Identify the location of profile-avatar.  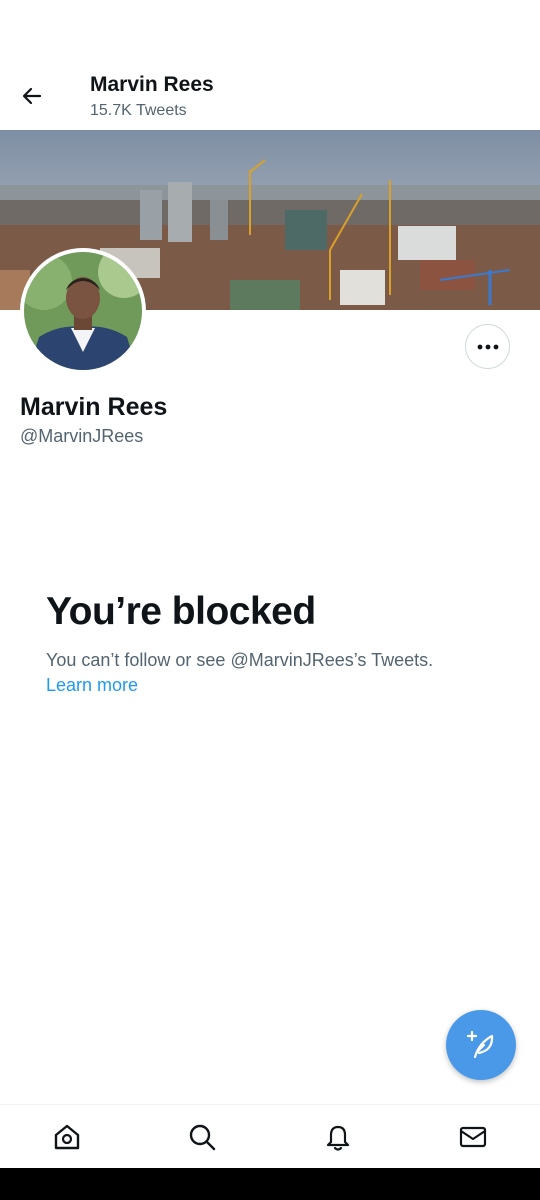
(83, 311).